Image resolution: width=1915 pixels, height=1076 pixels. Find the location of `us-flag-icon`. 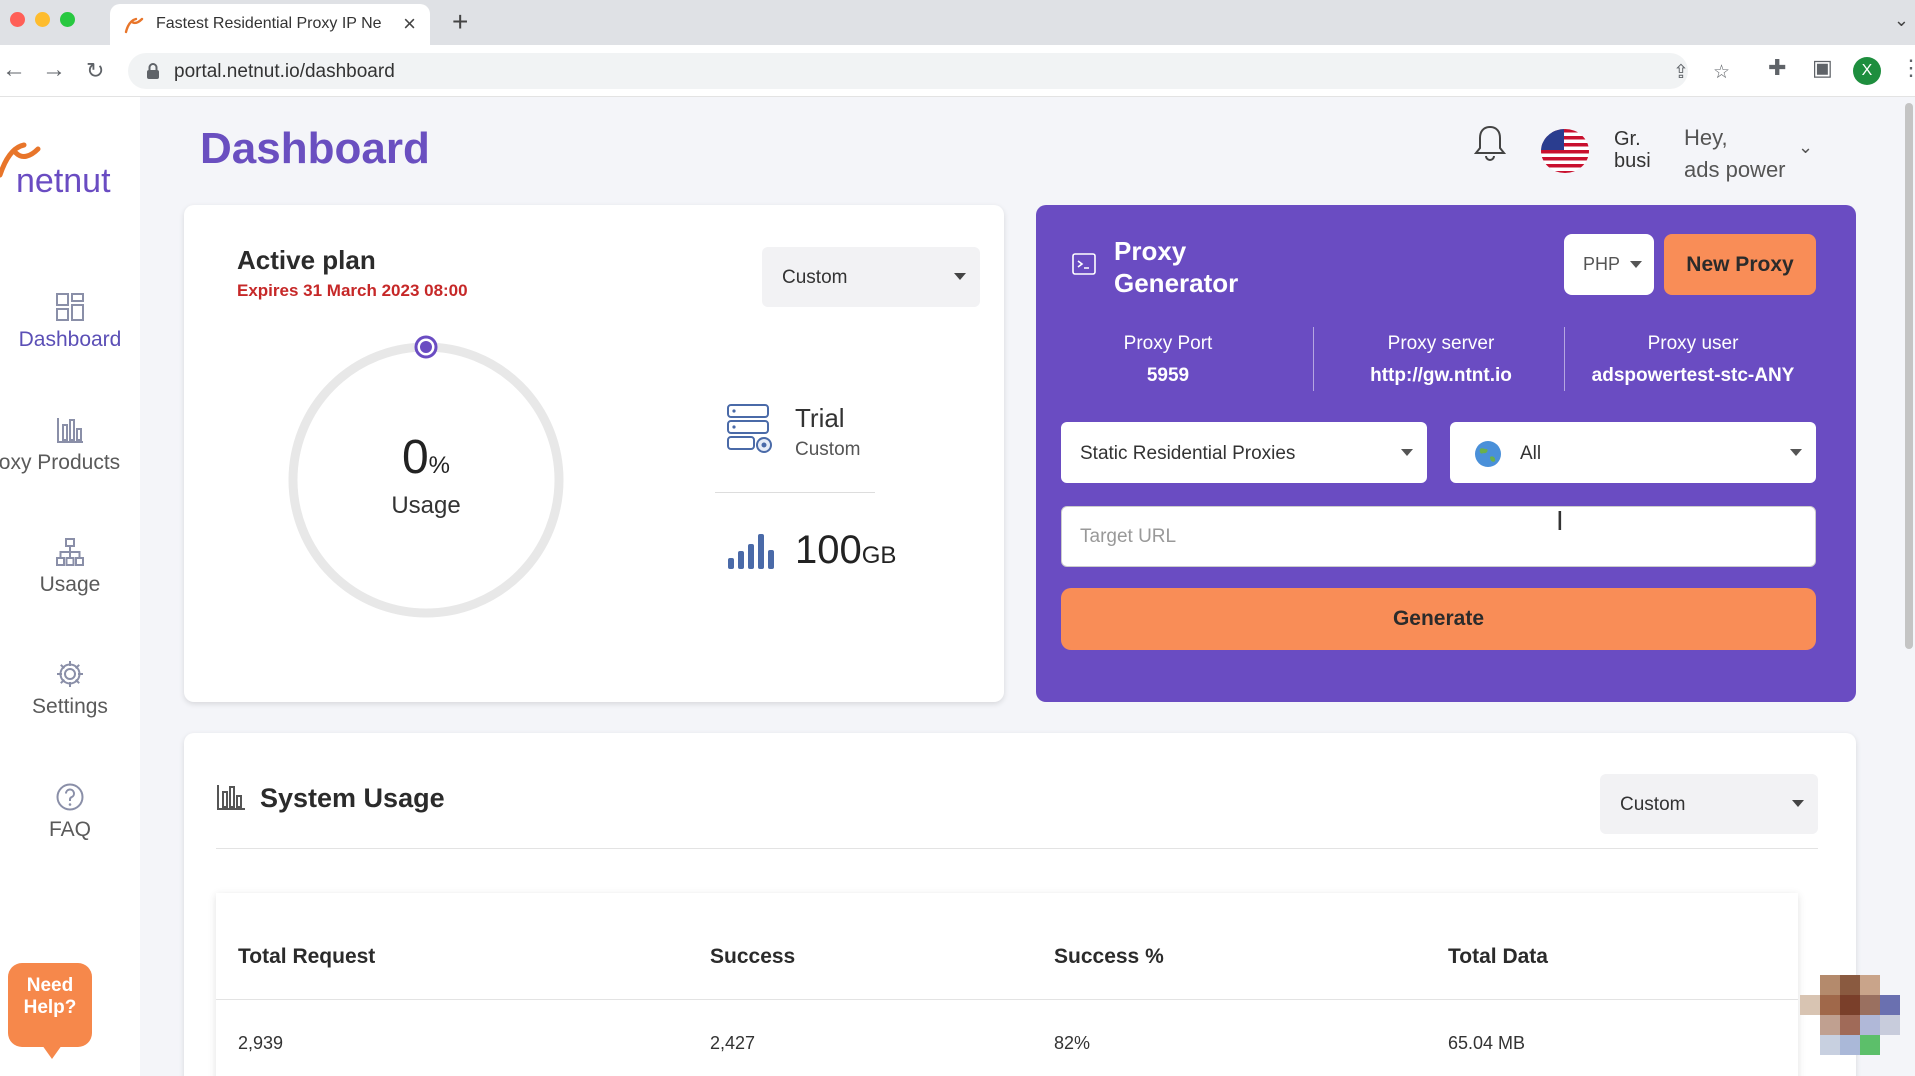

us-flag-icon is located at coordinates (1565, 151).